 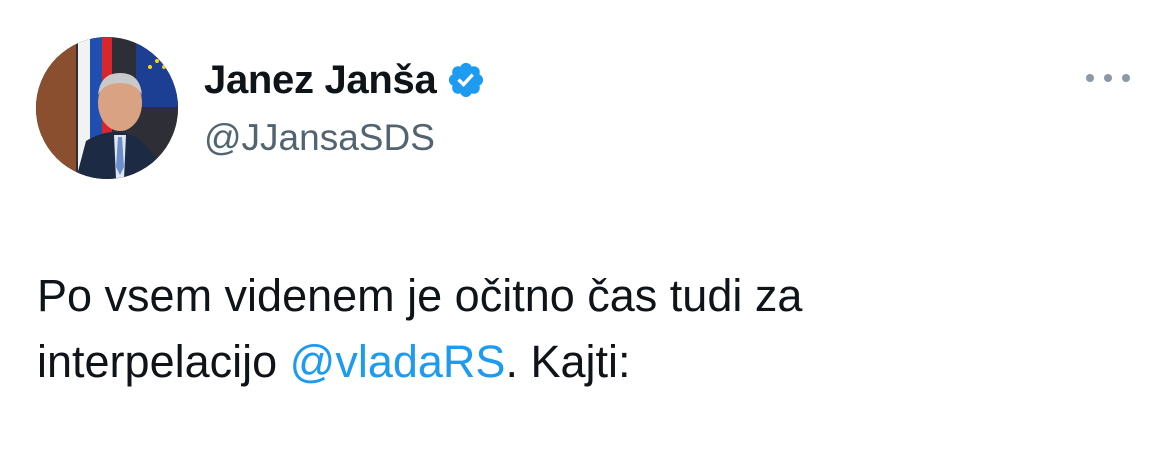 I want to click on author-handle: @JJansaSDS, so click(x=319, y=138).